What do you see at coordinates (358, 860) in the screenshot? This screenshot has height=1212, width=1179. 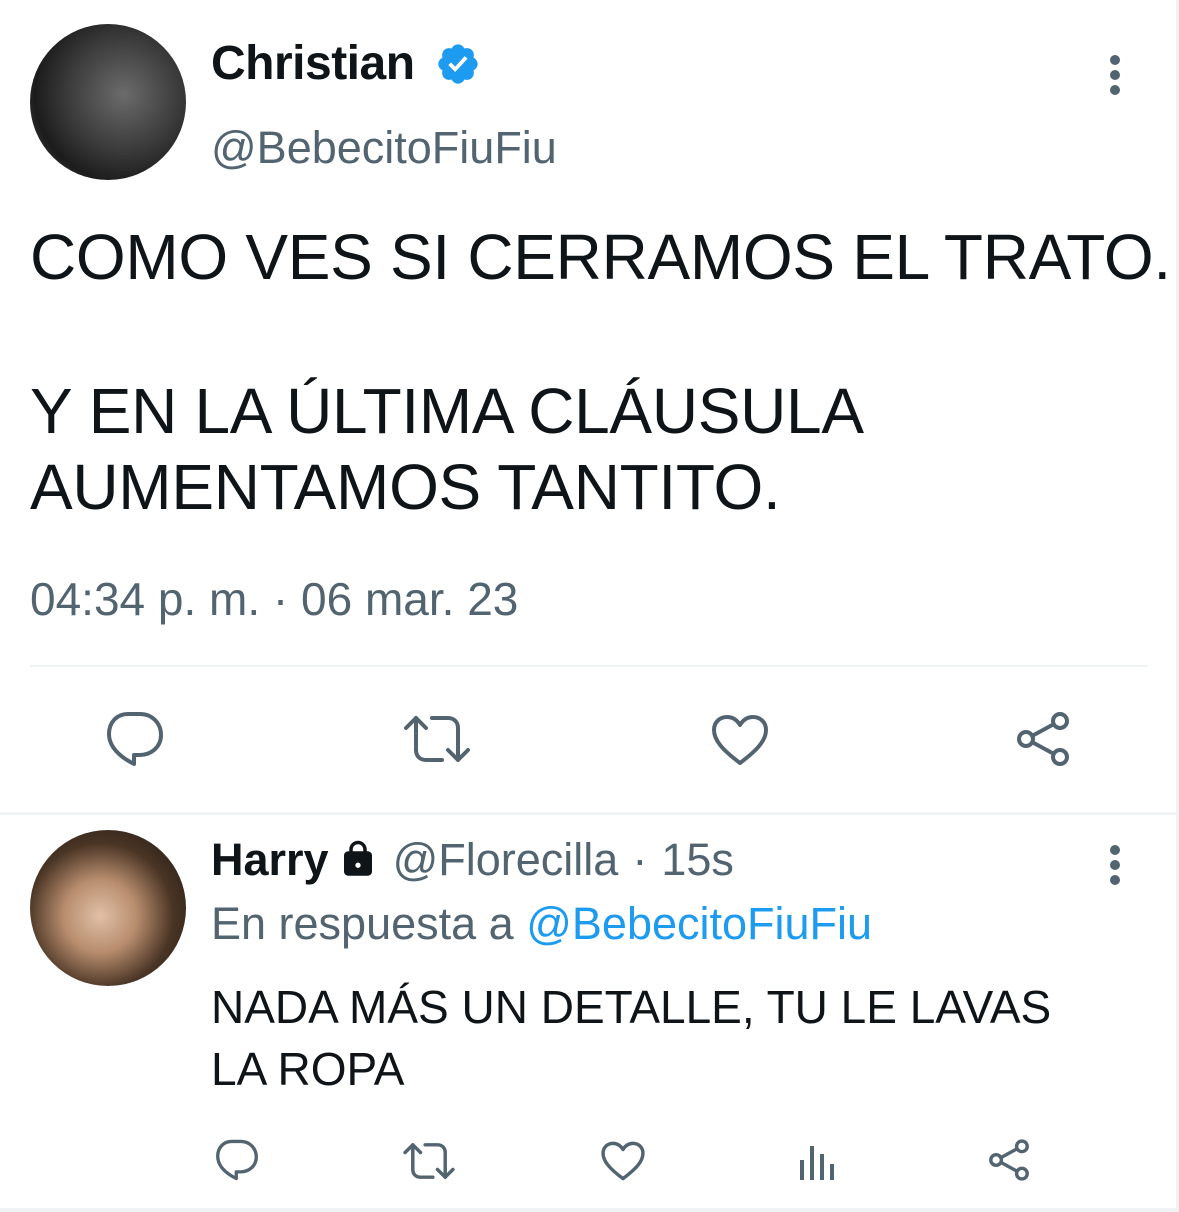 I see `lock-icon` at bounding box center [358, 860].